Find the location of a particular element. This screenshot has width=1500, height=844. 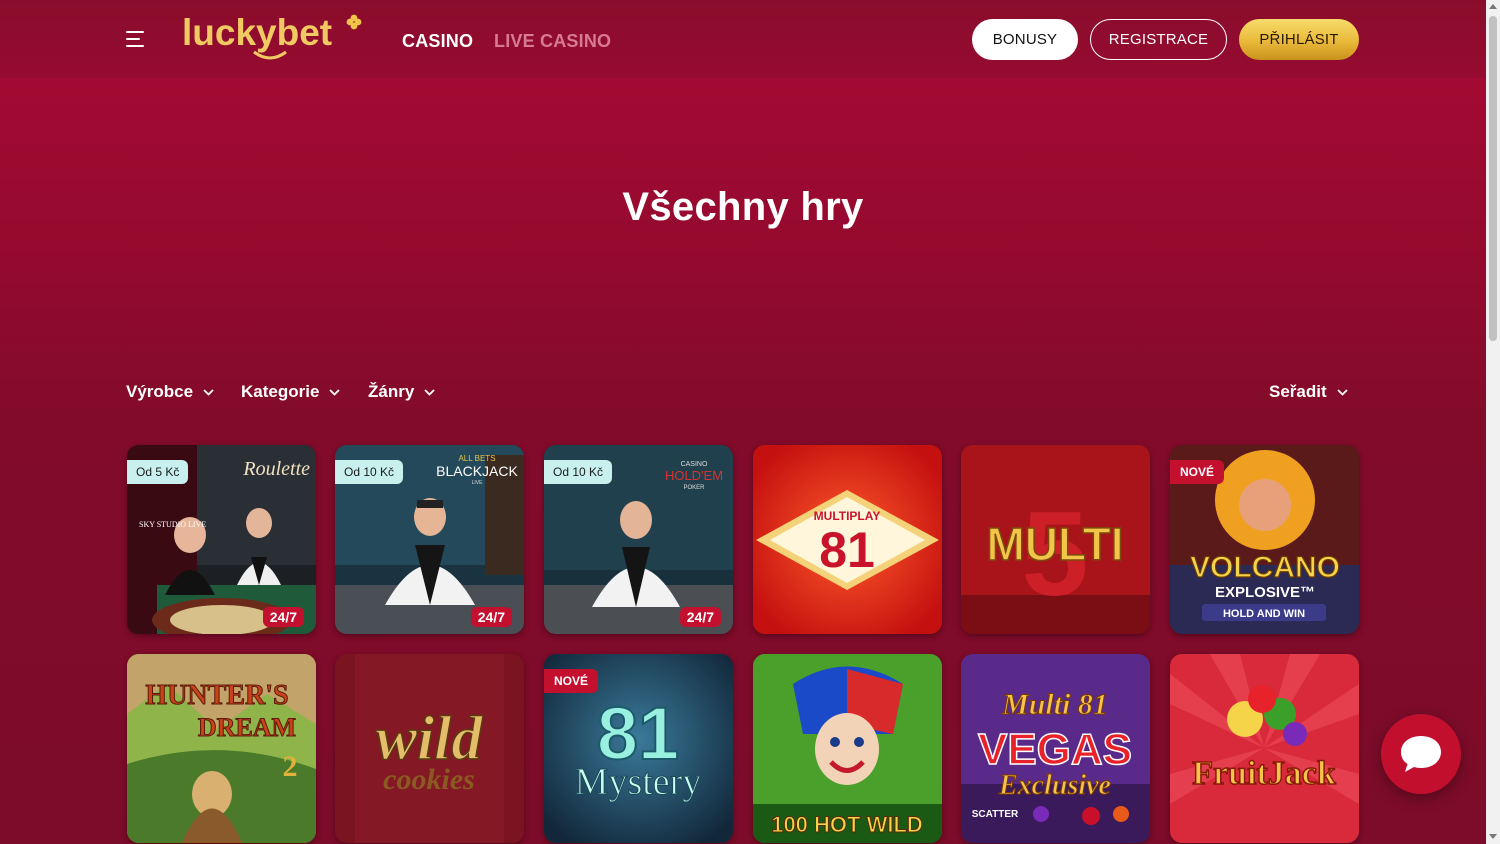

svg-text: MULTIPLAY is located at coordinates (847, 516).